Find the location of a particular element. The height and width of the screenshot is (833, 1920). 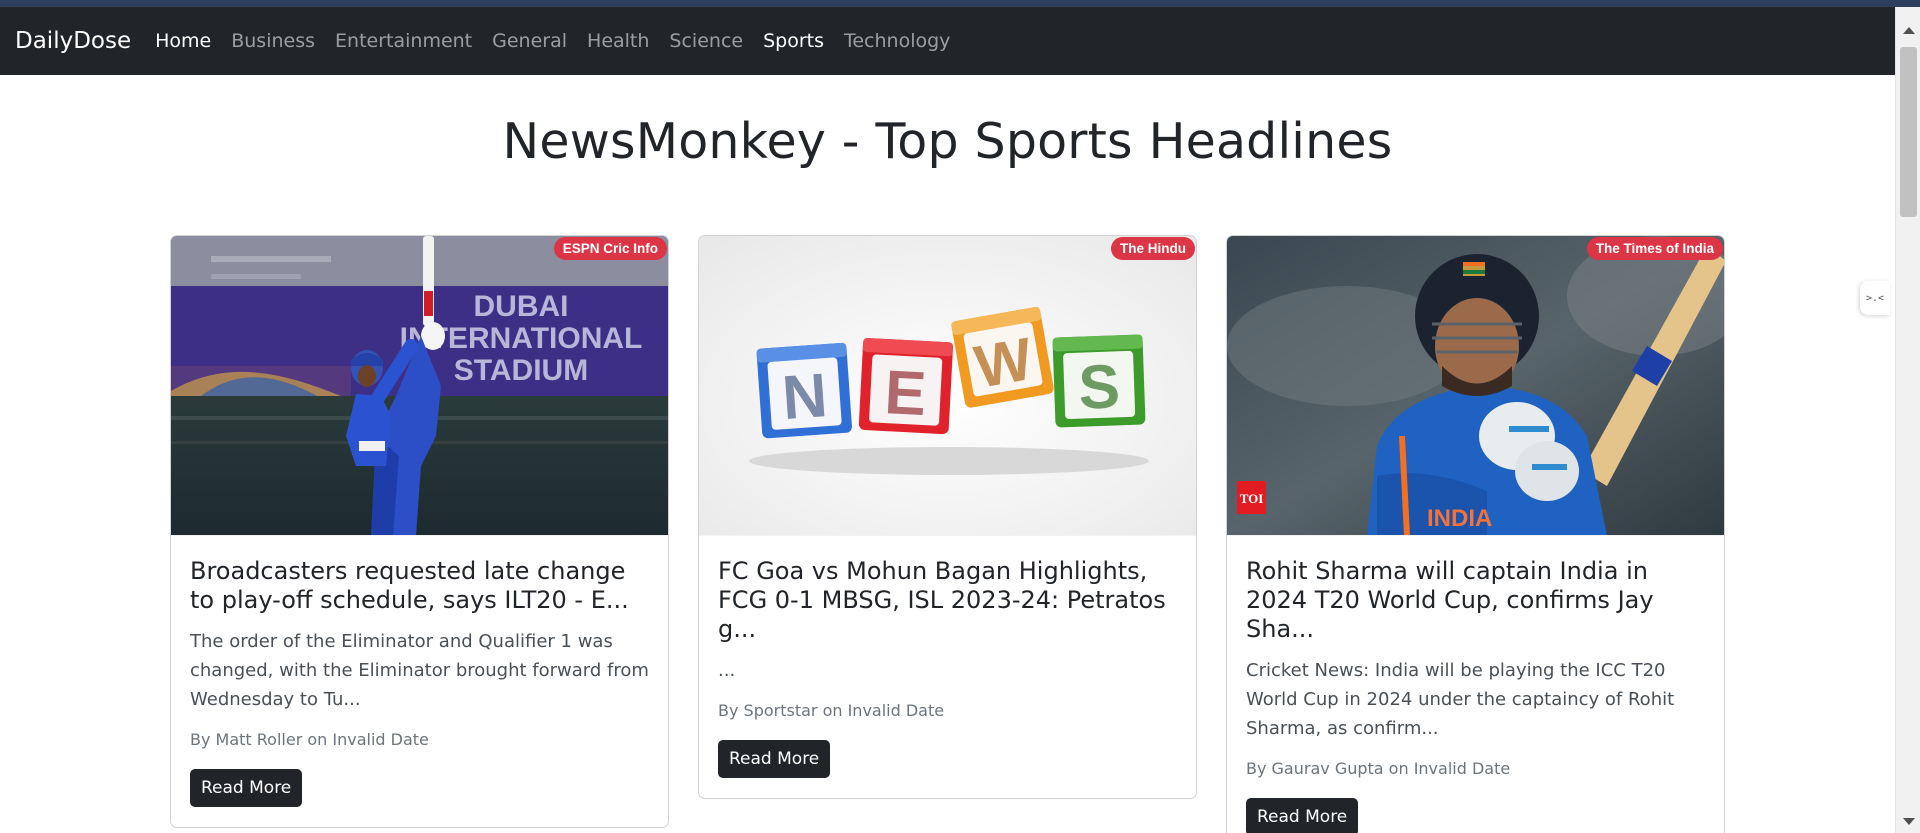

cricket-player-image: INDIA TOI is located at coordinates (1475, 385).